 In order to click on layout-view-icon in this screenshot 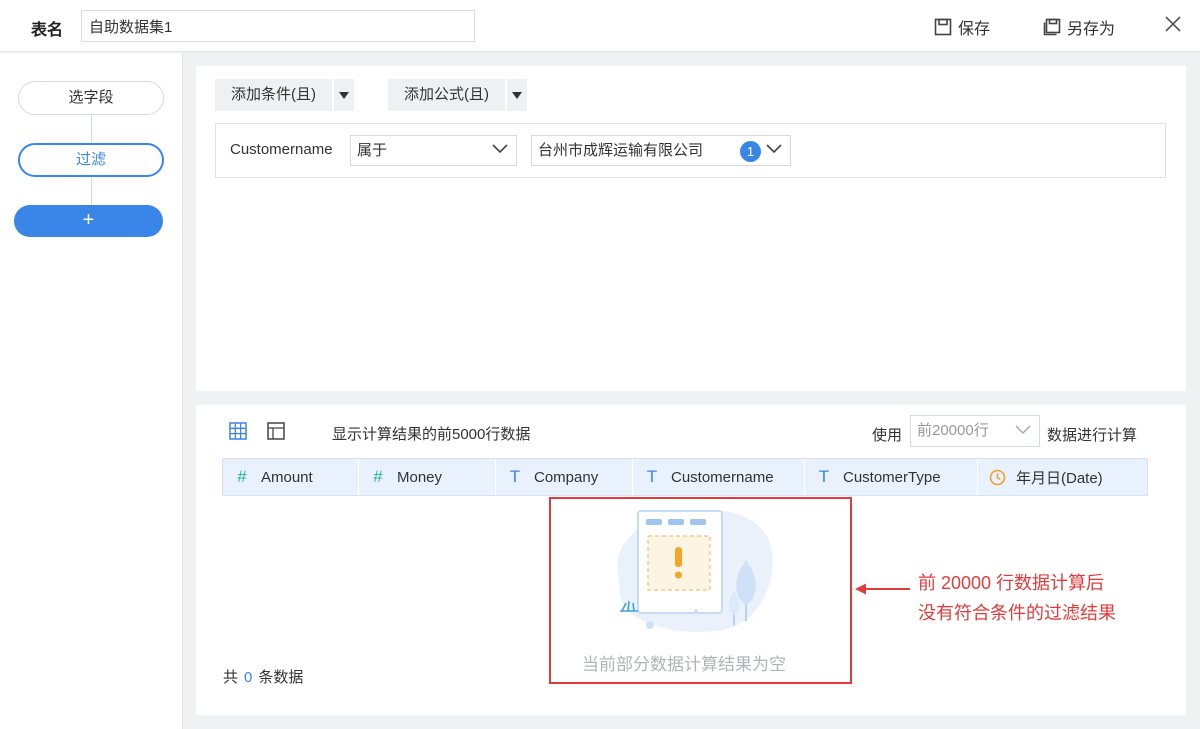, I will do `click(276, 433)`.